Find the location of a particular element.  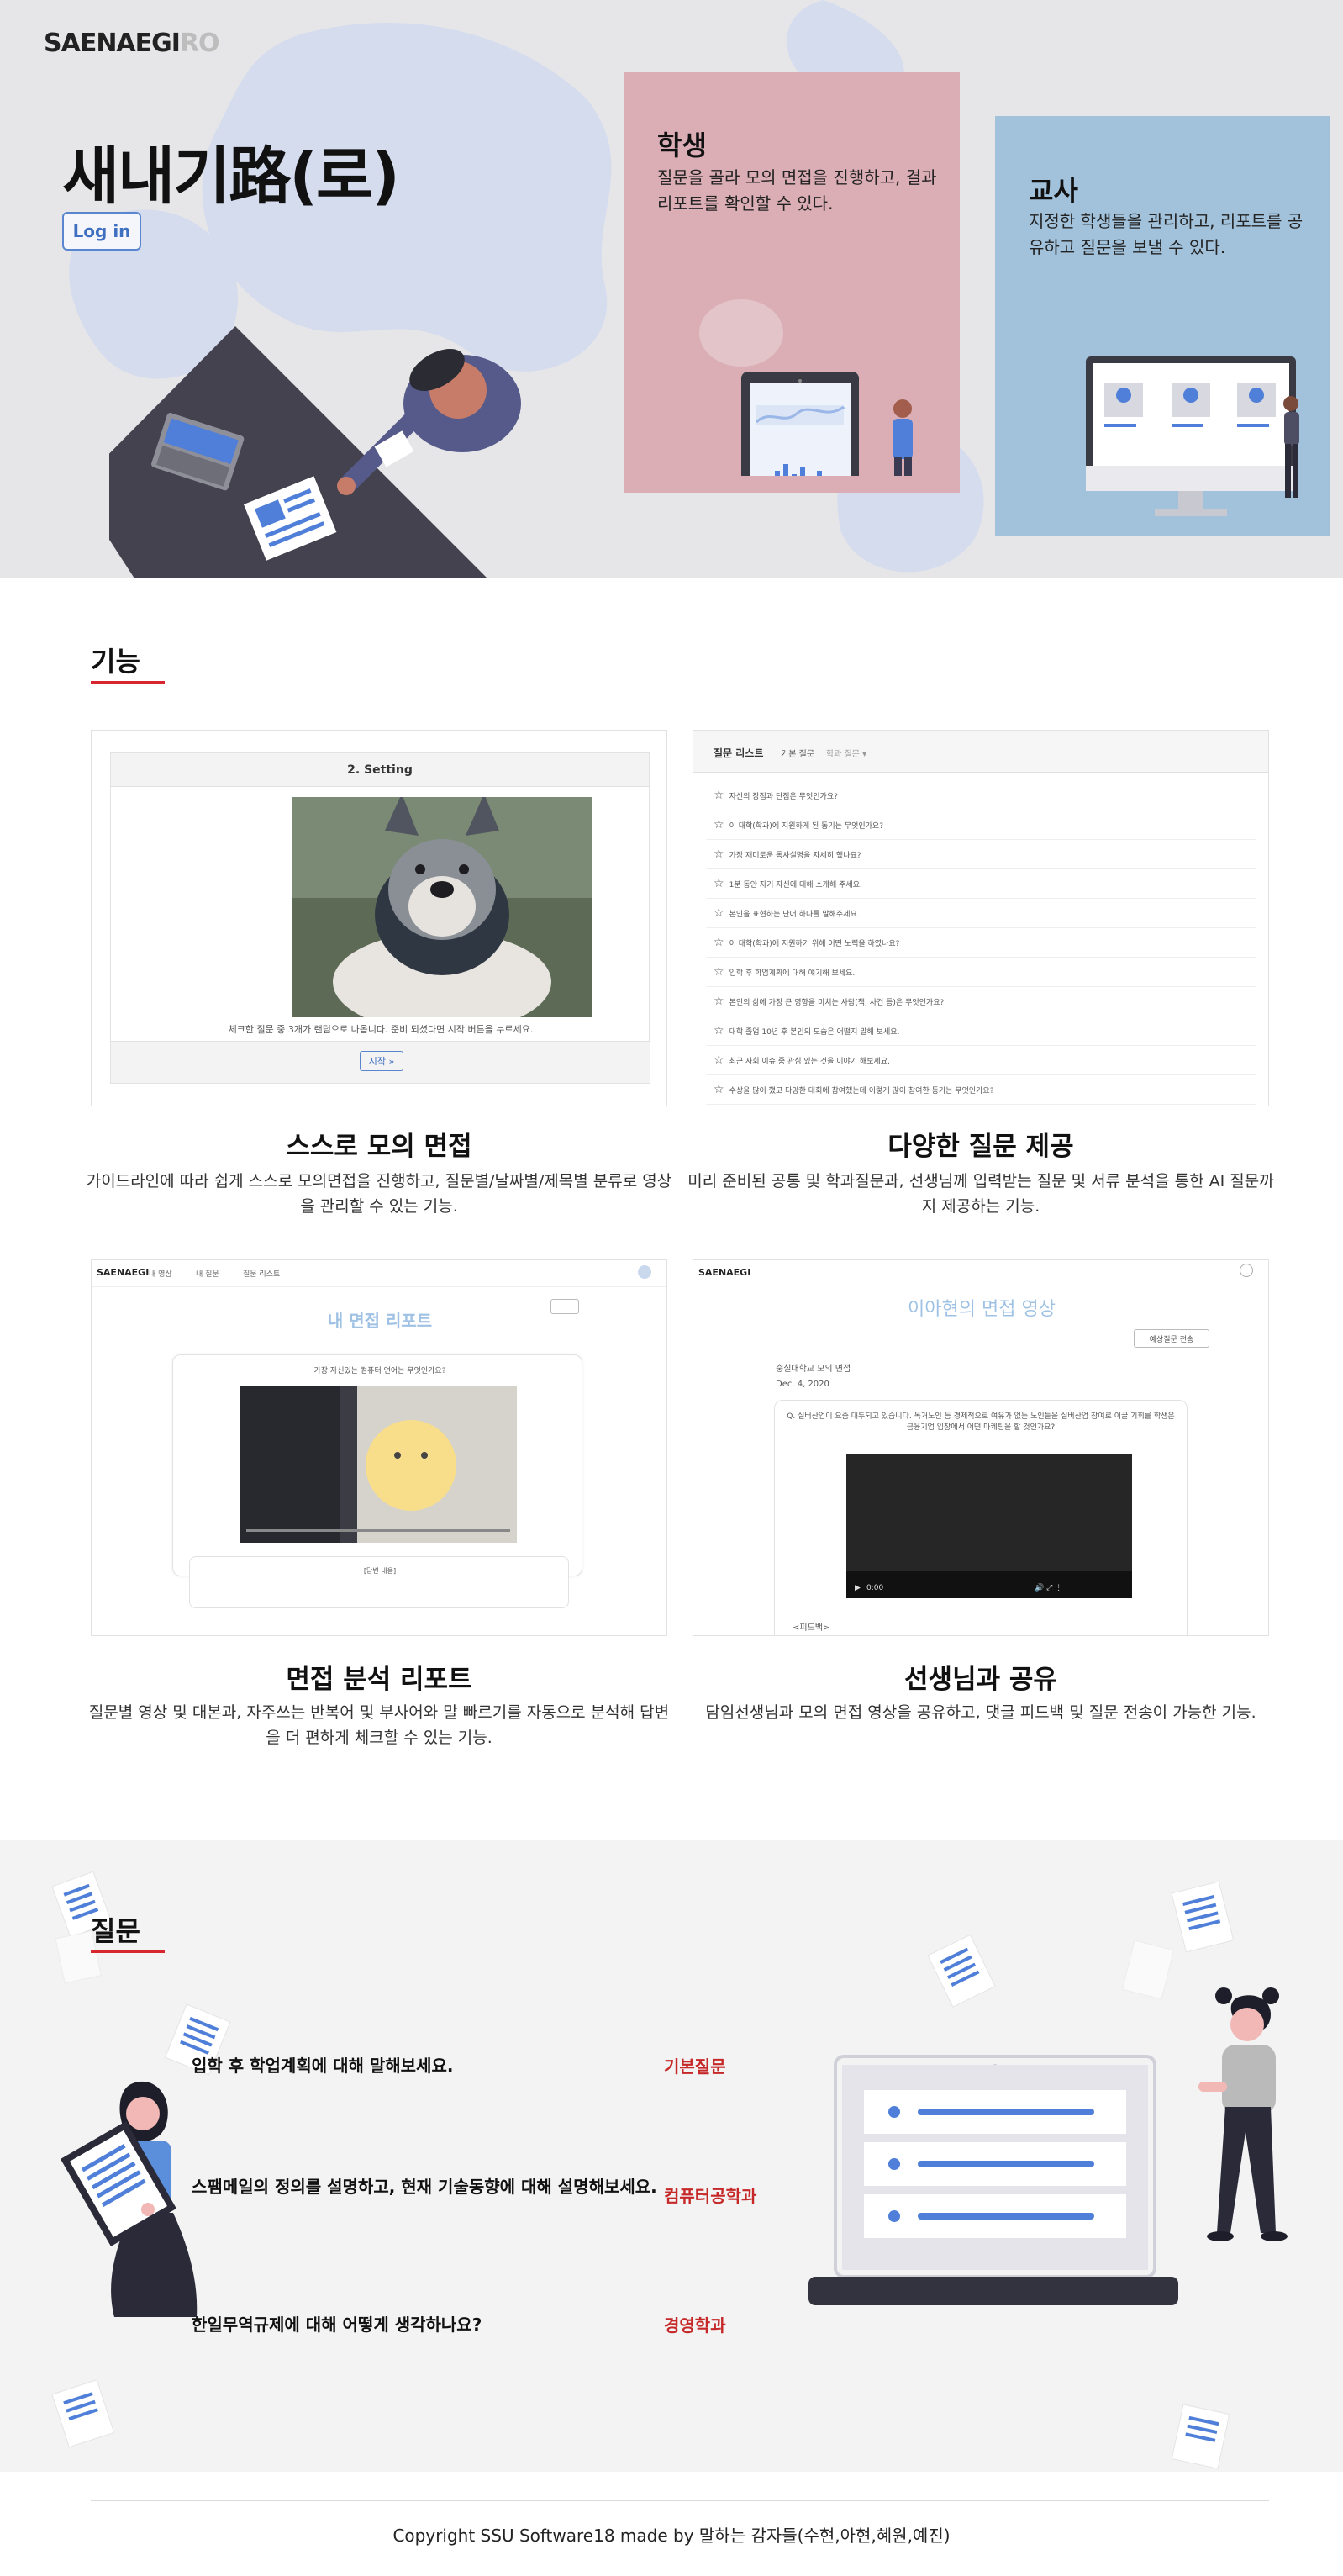

tab-dept-questions: 학과 질문 ▾ is located at coordinates (846, 753).